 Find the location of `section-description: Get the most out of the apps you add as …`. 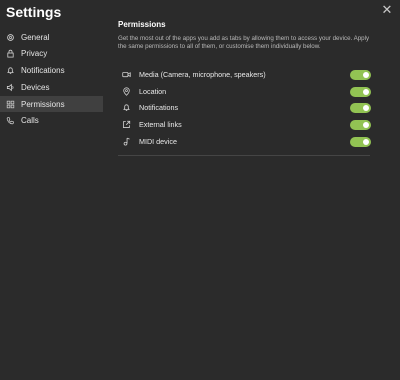

section-description: Get the most out of the apps you add as … is located at coordinates (244, 43).